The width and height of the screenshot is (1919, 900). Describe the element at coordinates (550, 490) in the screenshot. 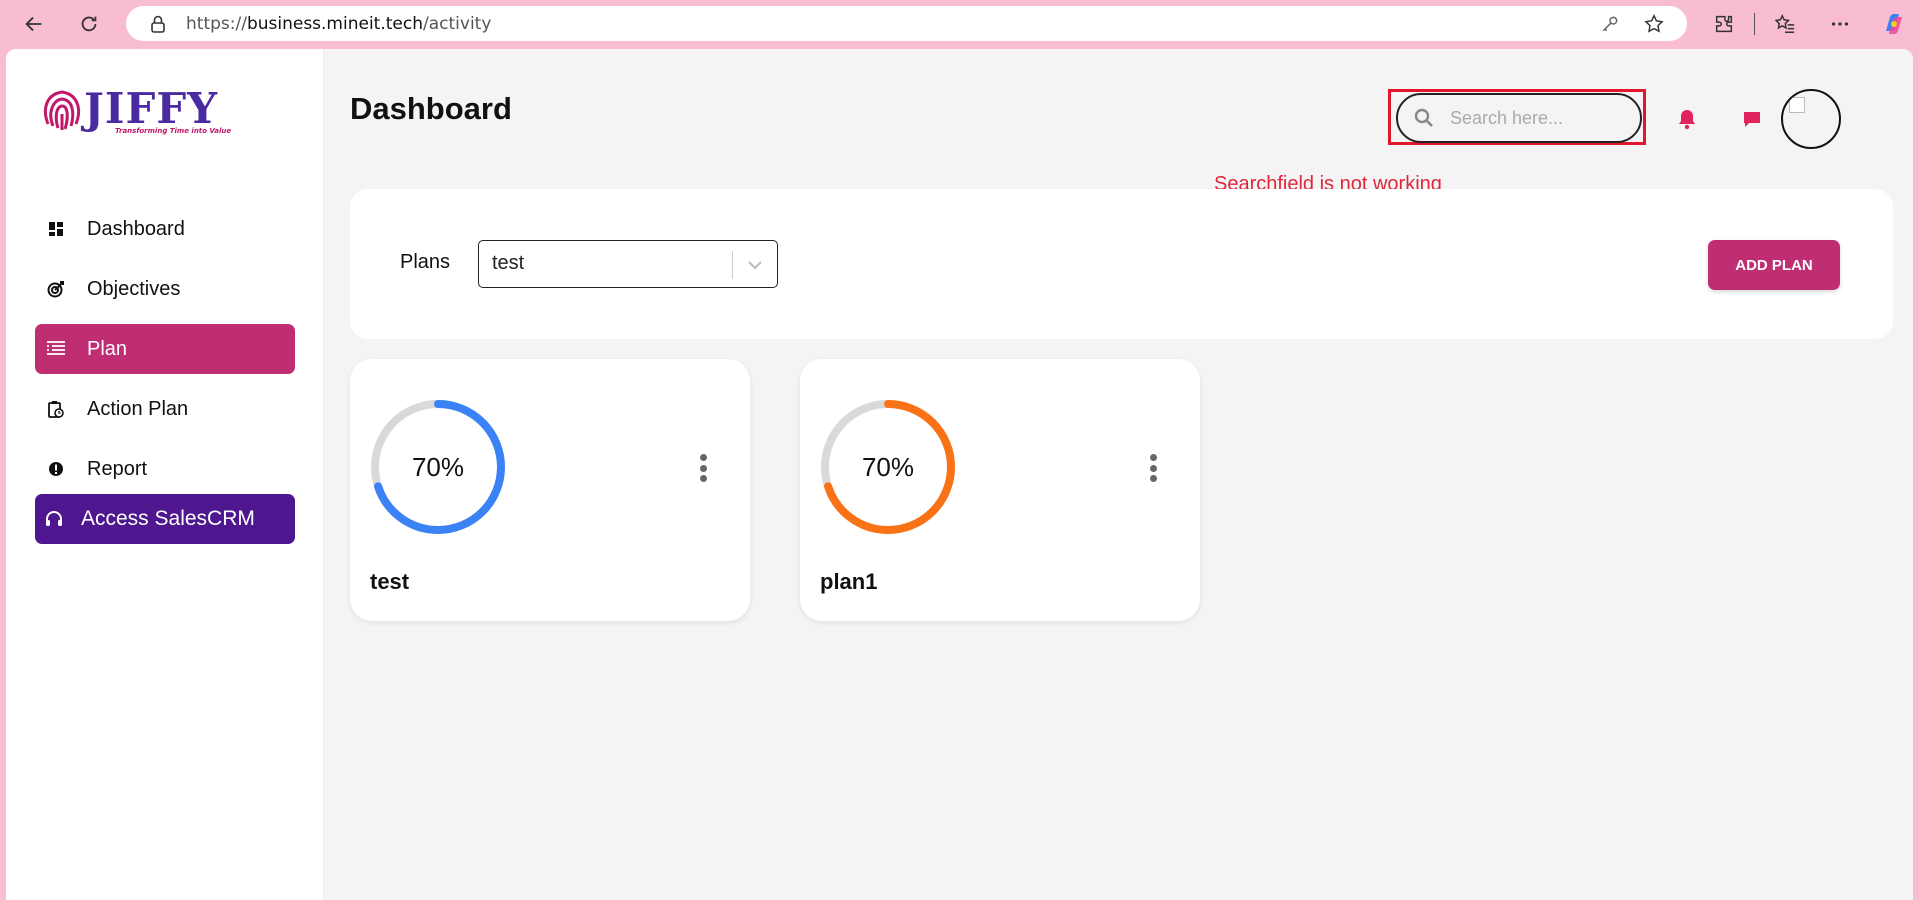

I see `plan-card: 70% test` at that location.